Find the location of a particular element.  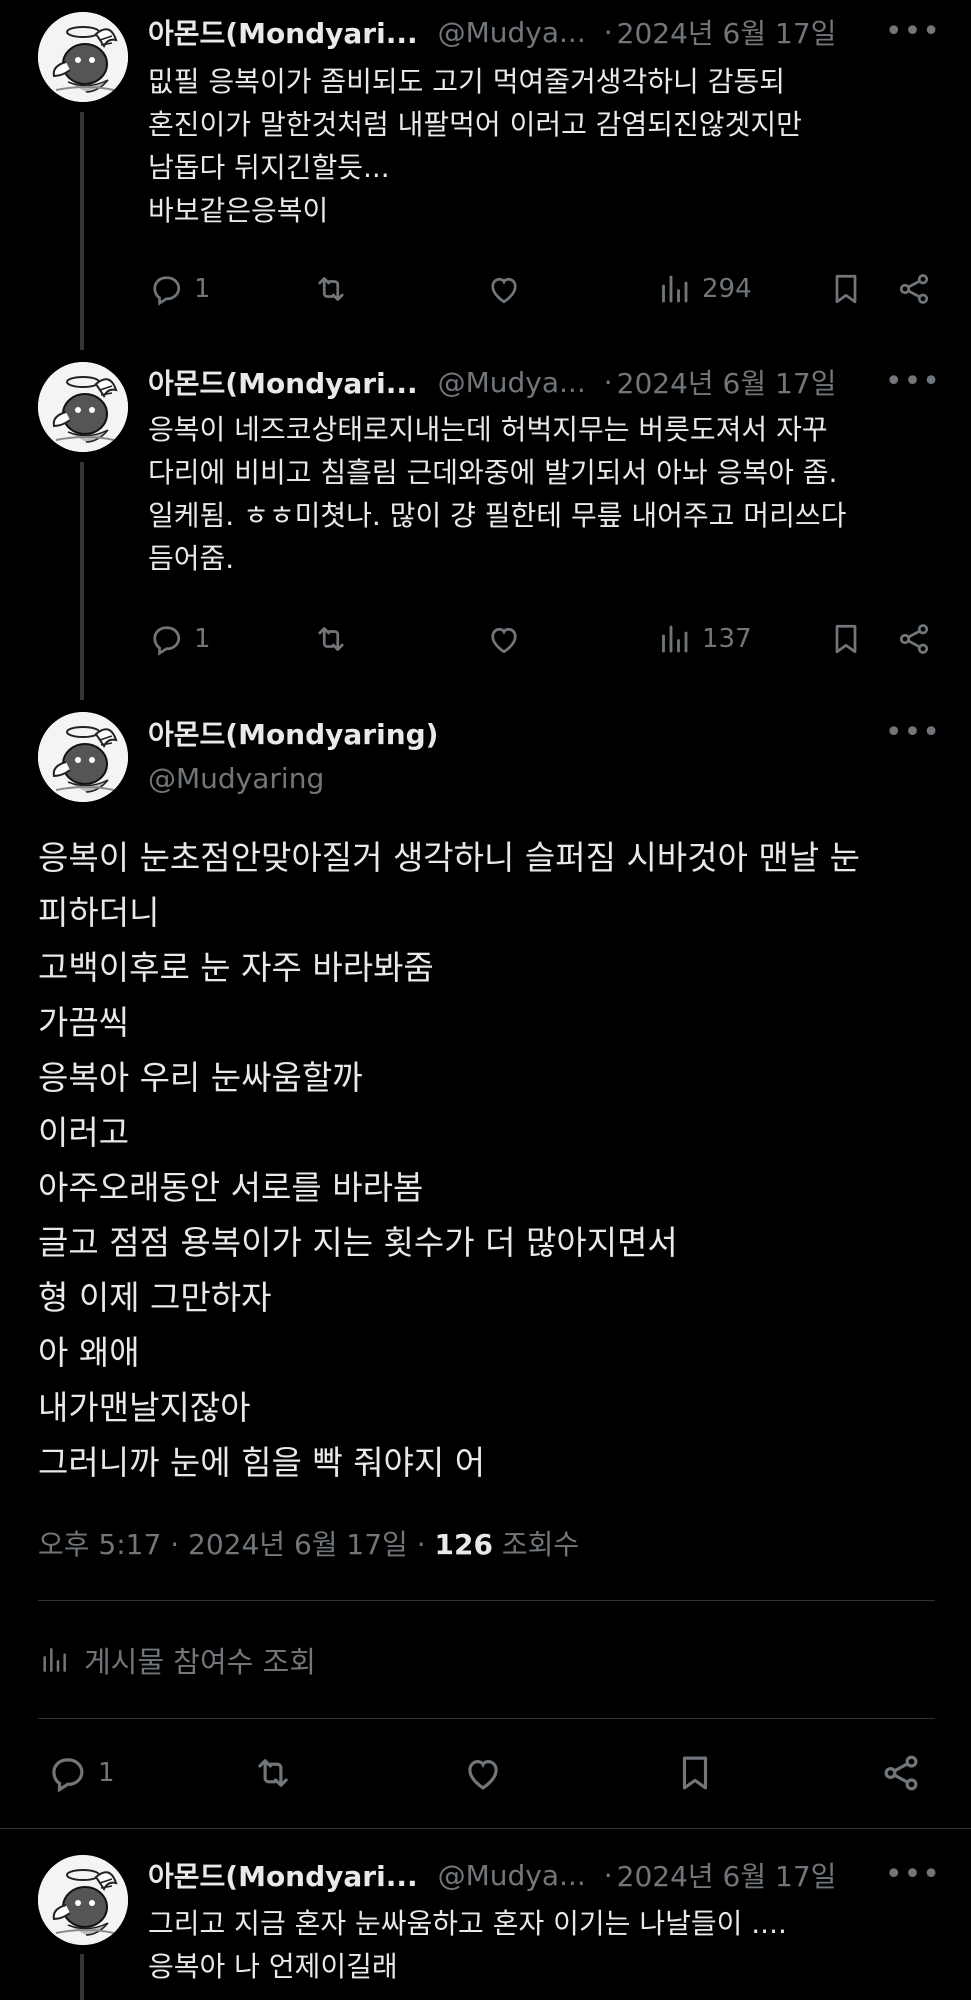

views-button: 137 is located at coordinates (704, 639).